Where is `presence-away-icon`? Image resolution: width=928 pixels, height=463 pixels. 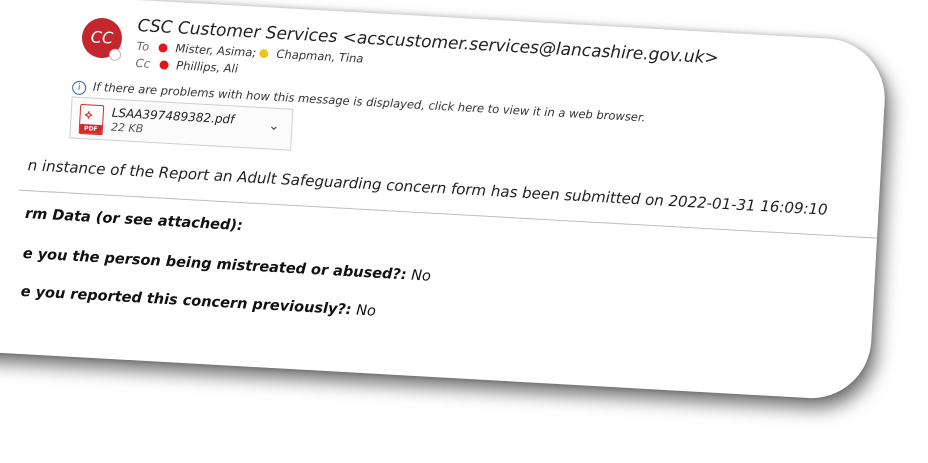 presence-away-icon is located at coordinates (264, 53).